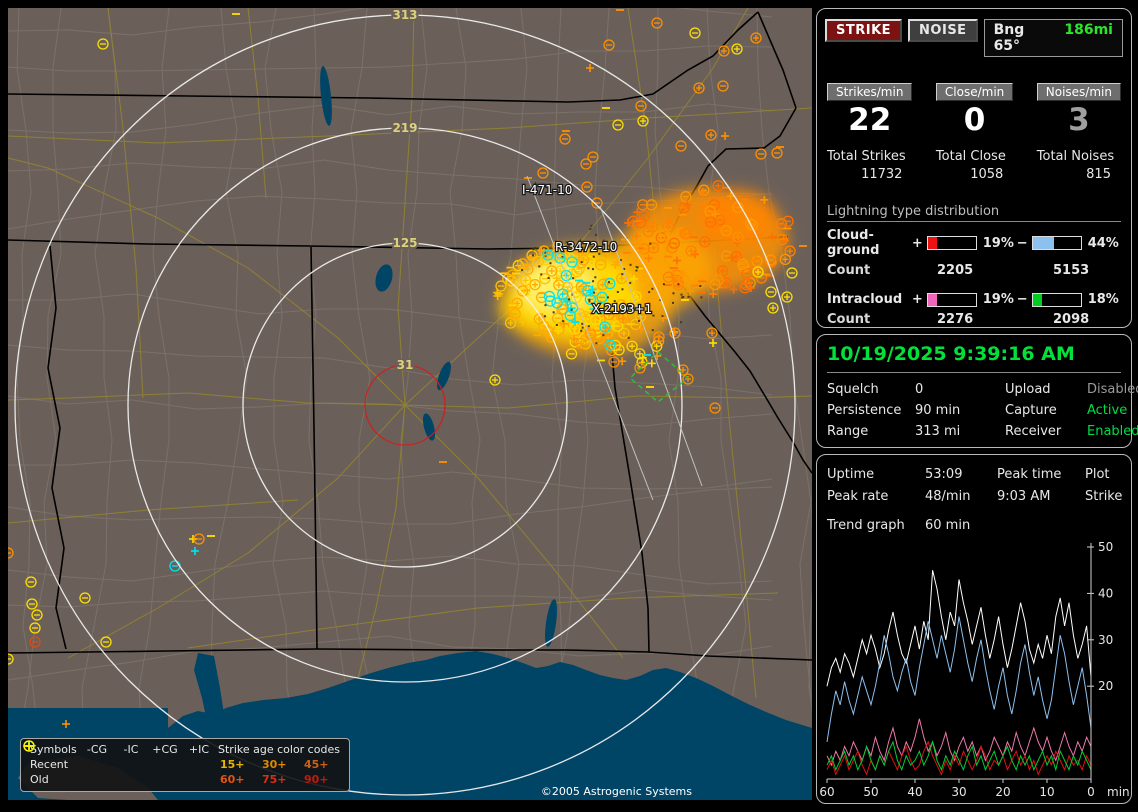 The height and width of the screenshot is (812, 1138). I want to click on ic-pos-bar, so click(952, 299).